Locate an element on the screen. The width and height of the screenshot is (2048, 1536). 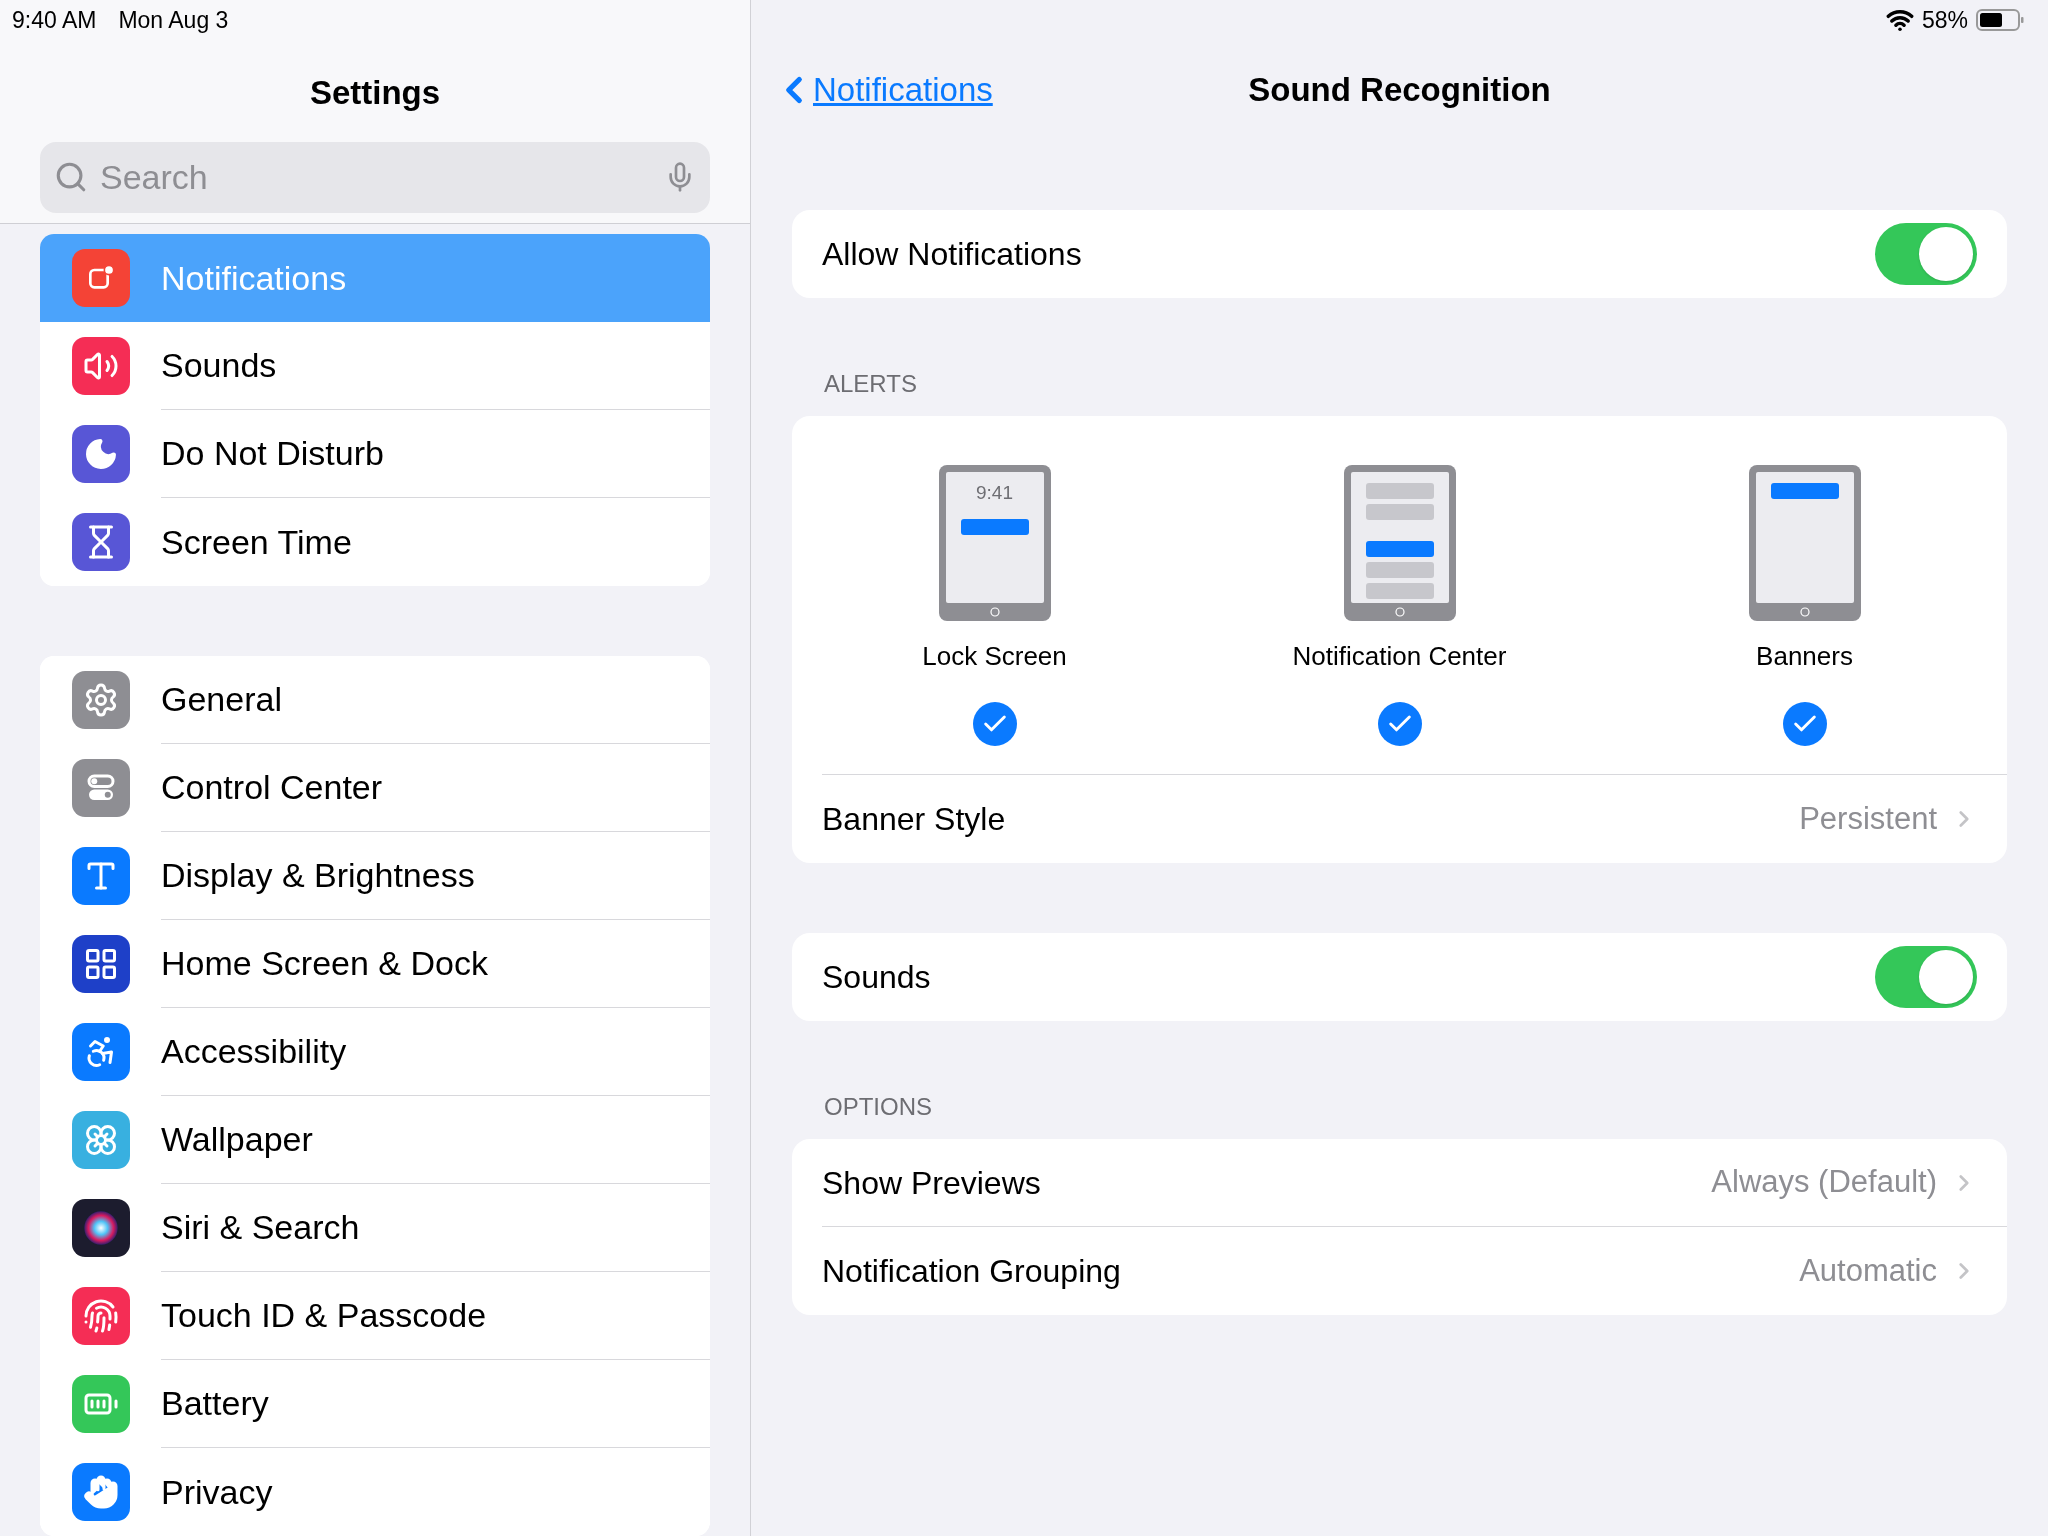
orb-icon is located at coordinates (101, 1228).